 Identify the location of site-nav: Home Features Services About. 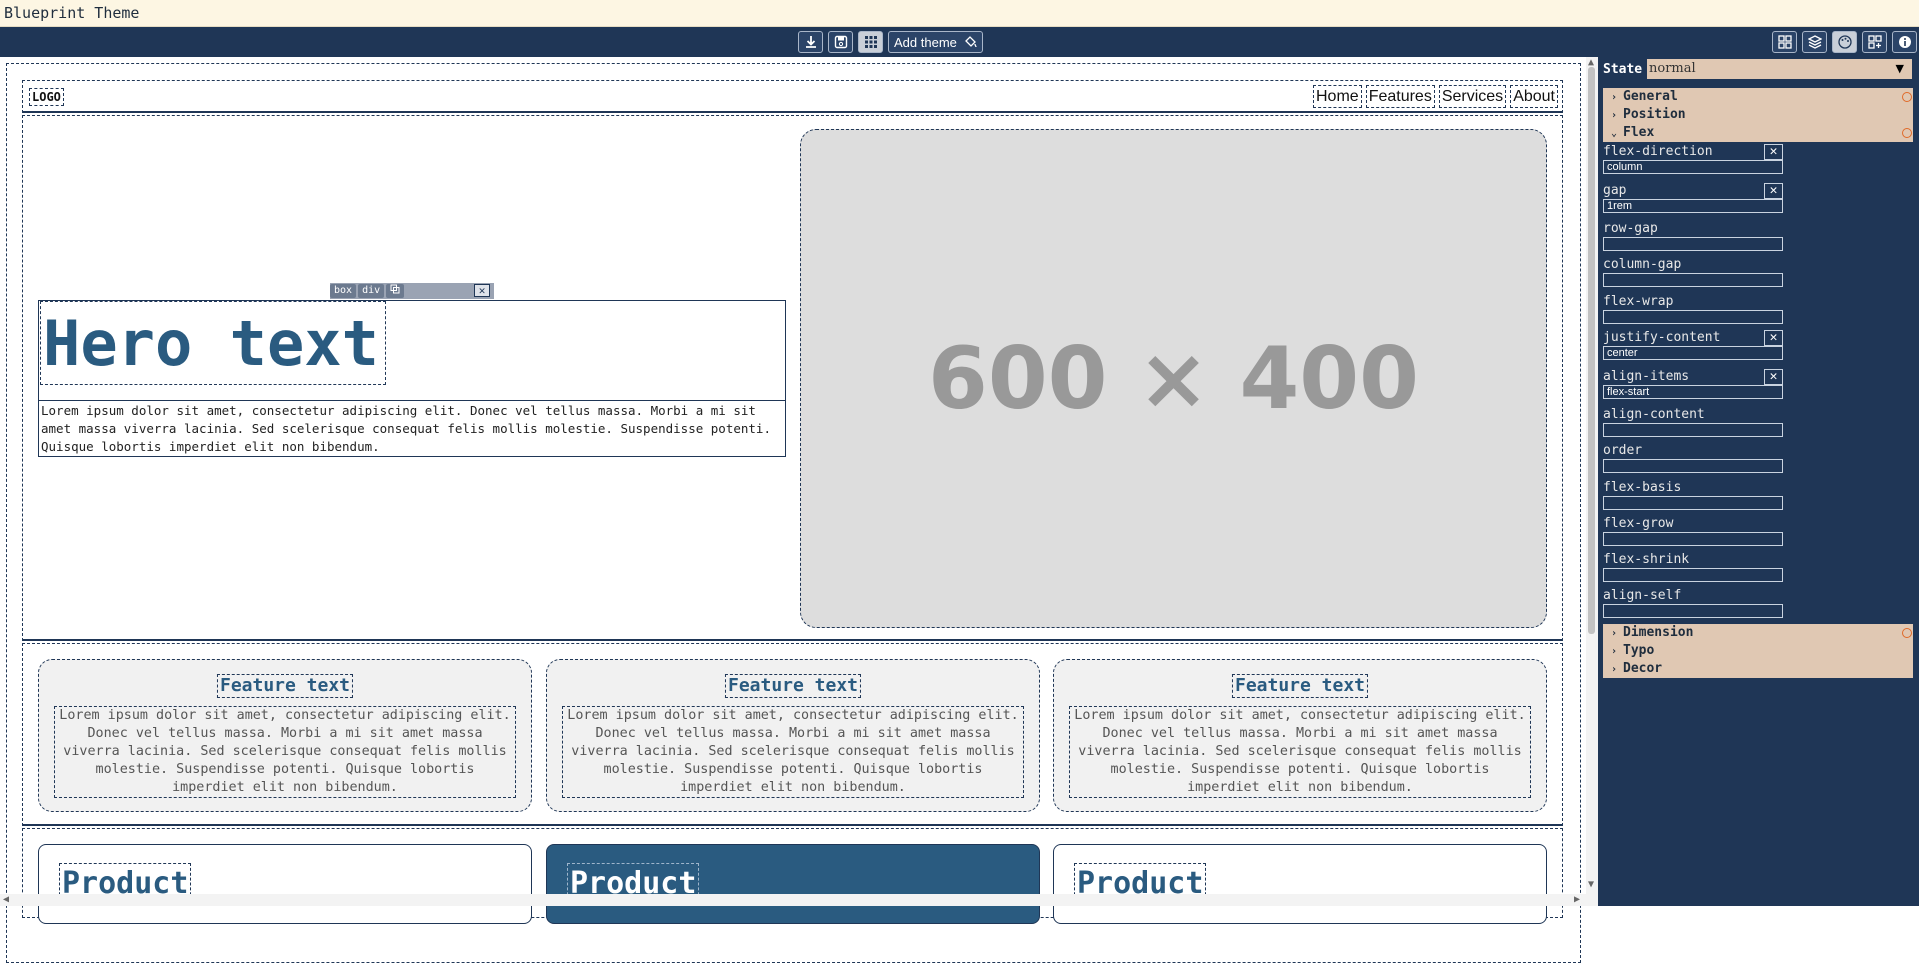
(1435, 96).